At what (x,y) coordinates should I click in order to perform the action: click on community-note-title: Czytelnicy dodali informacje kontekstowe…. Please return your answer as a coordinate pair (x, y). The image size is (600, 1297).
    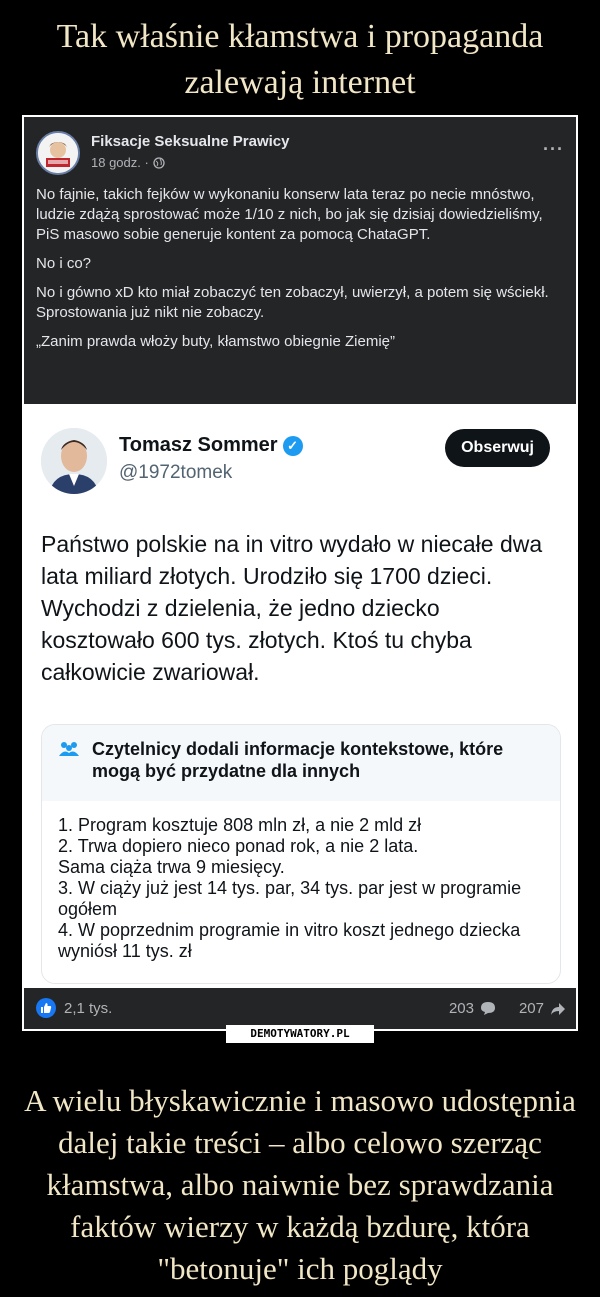
    Looking at the image, I should click on (298, 760).